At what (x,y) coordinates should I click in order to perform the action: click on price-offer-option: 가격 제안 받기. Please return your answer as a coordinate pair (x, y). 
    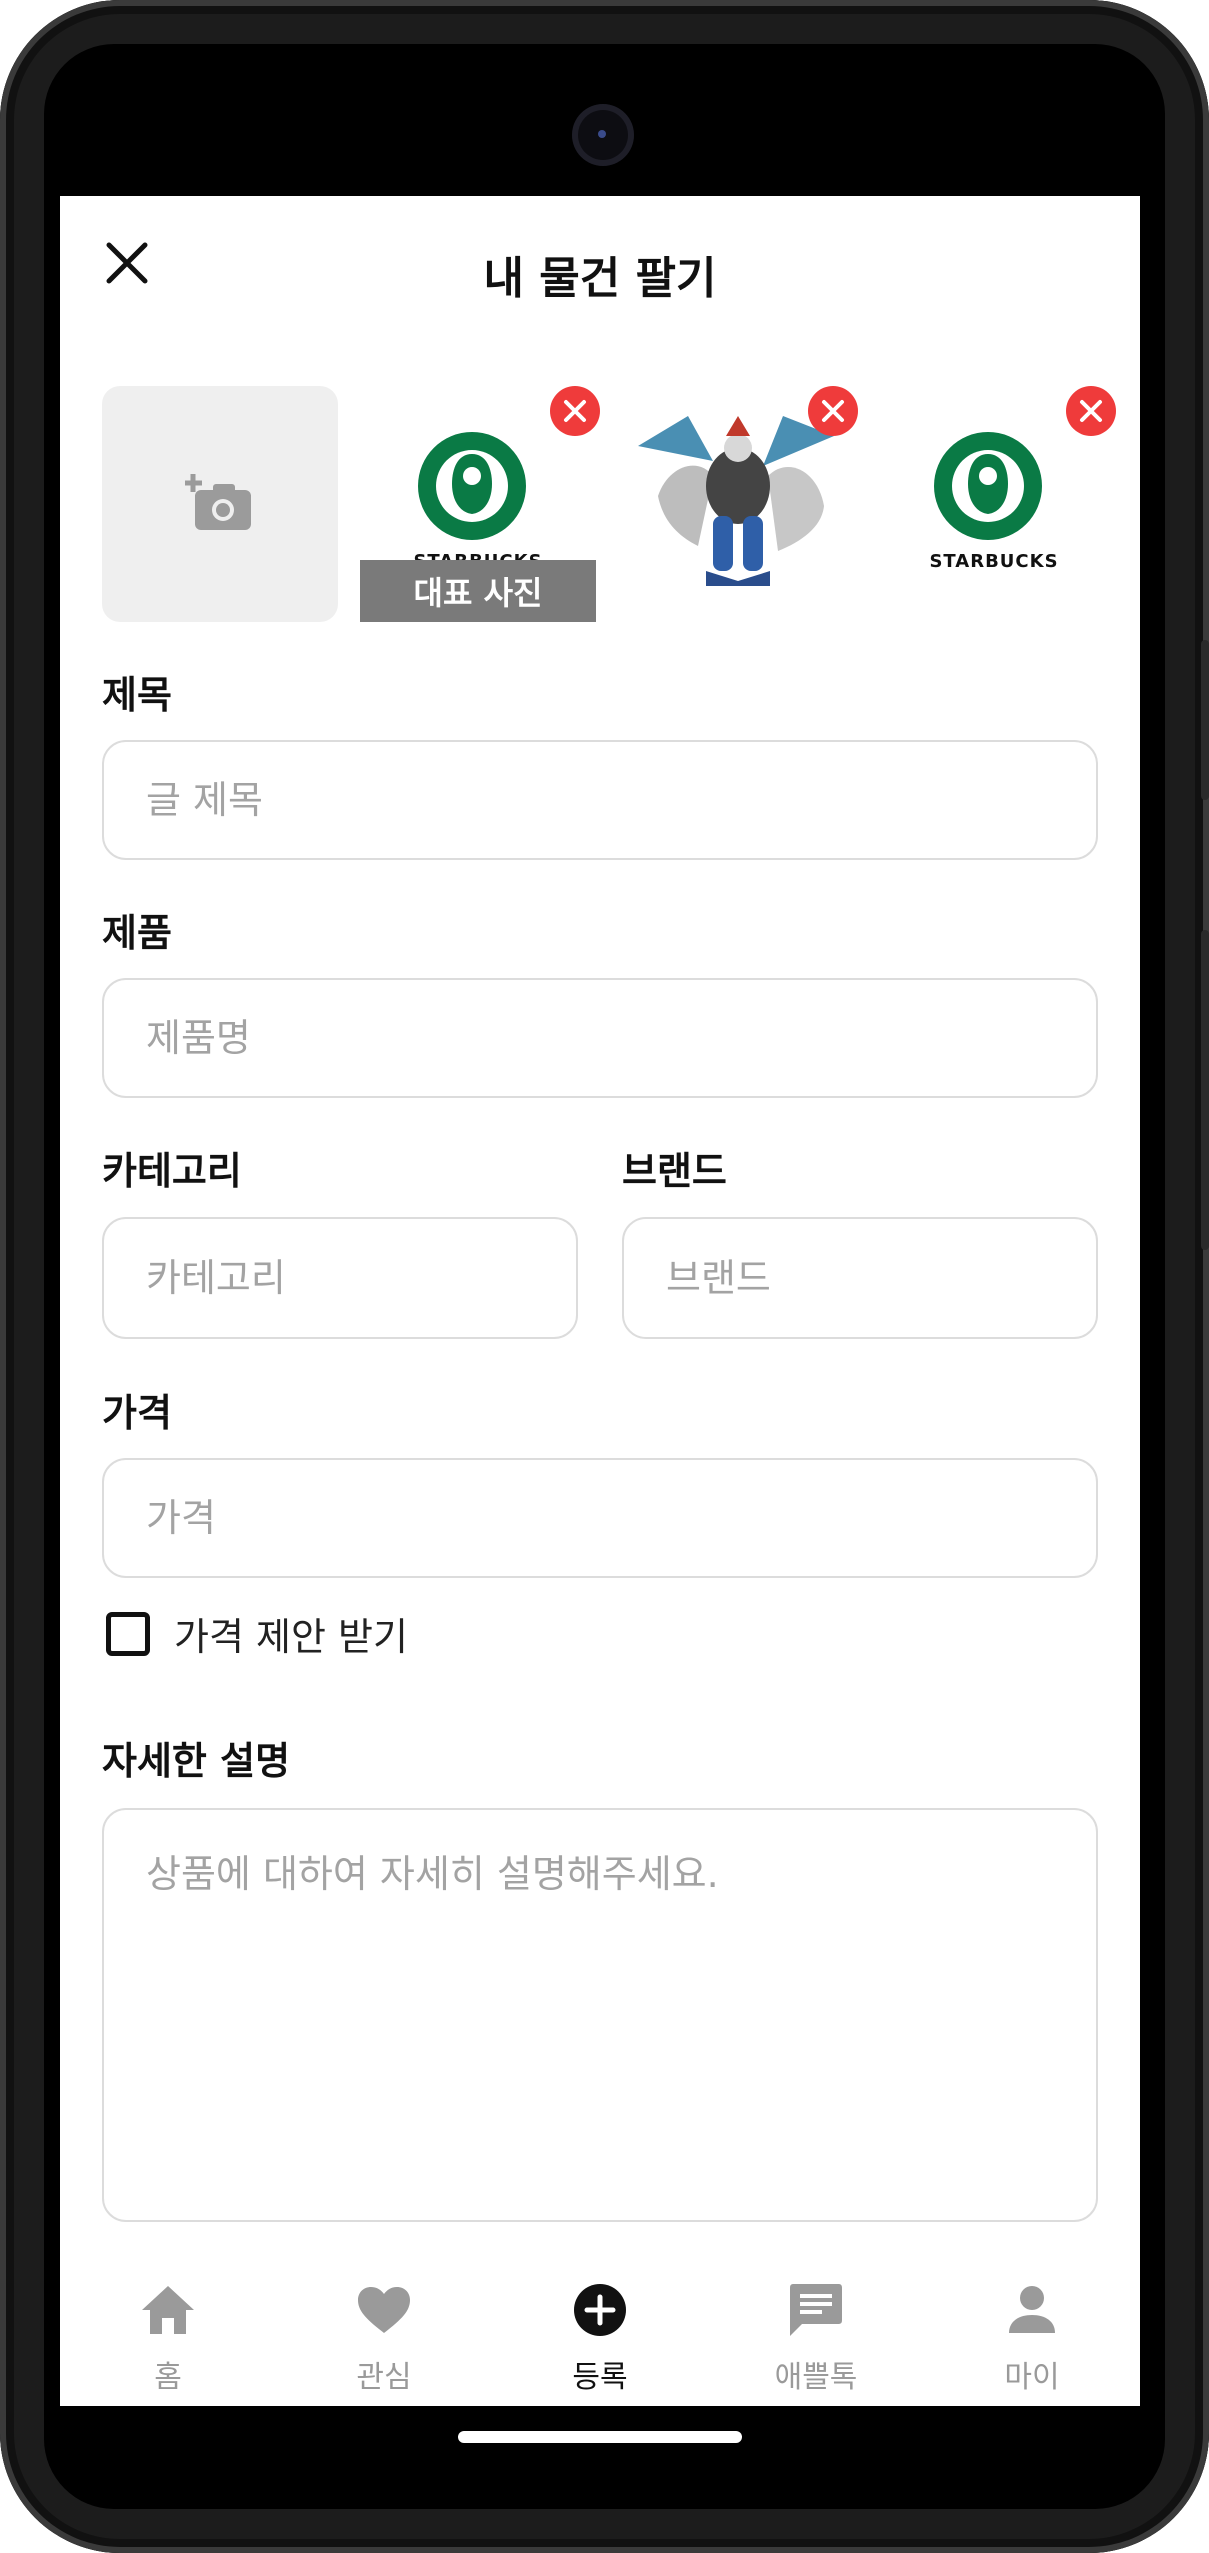
    Looking at the image, I should click on (257, 1633).